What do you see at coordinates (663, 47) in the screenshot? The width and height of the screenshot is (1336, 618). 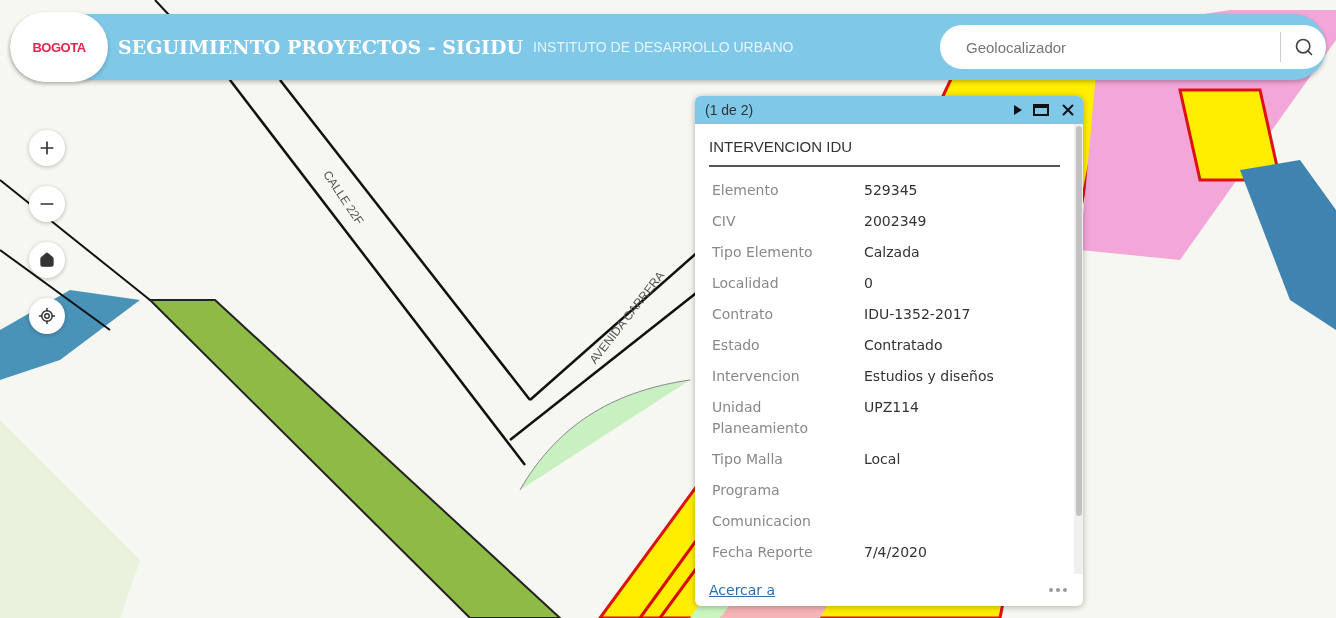 I see `app-subtitle: INSTITUTO DE DESARROLLO URBANO` at bounding box center [663, 47].